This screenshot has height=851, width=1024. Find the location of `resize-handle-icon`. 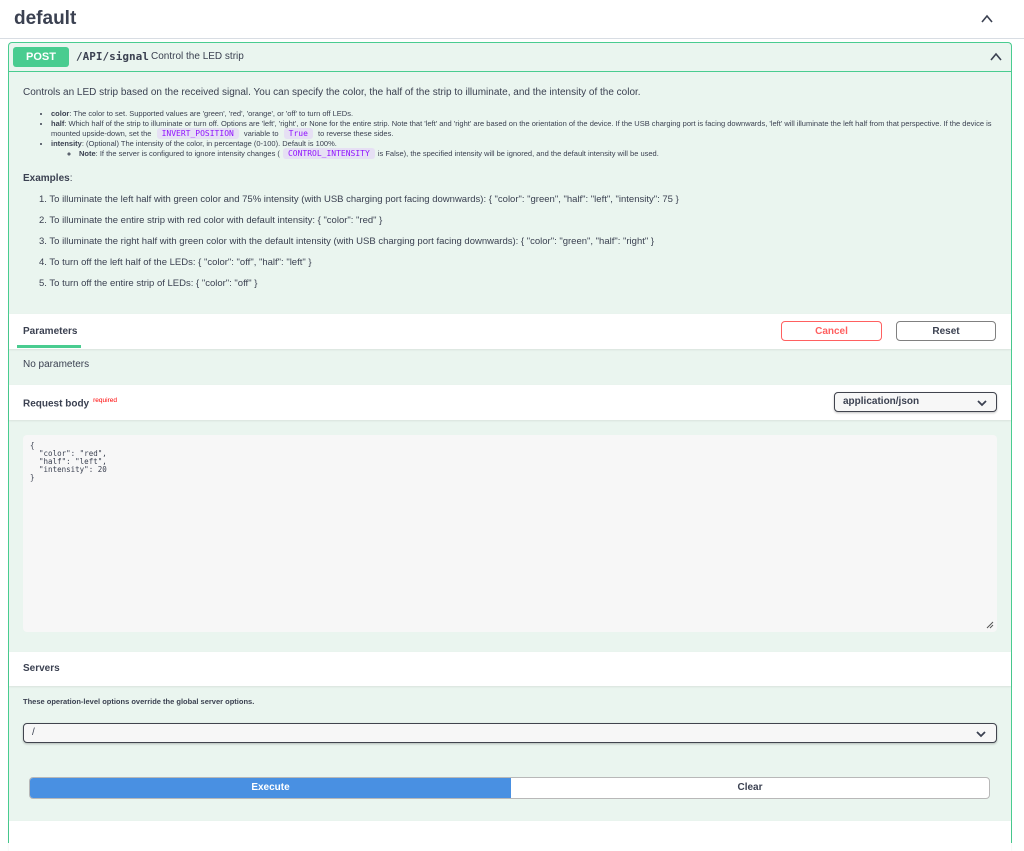

resize-handle-icon is located at coordinates (990, 625).